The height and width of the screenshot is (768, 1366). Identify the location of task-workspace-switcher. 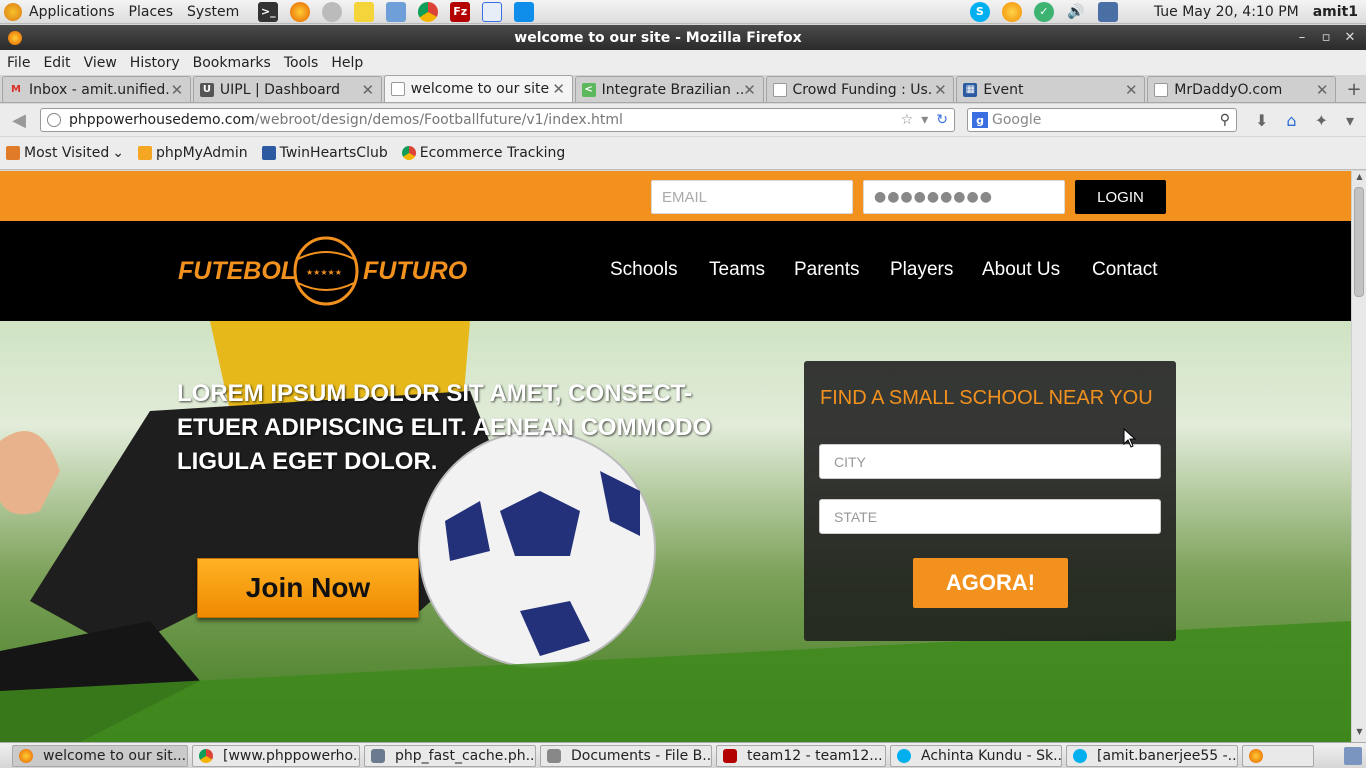
(1278, 755).